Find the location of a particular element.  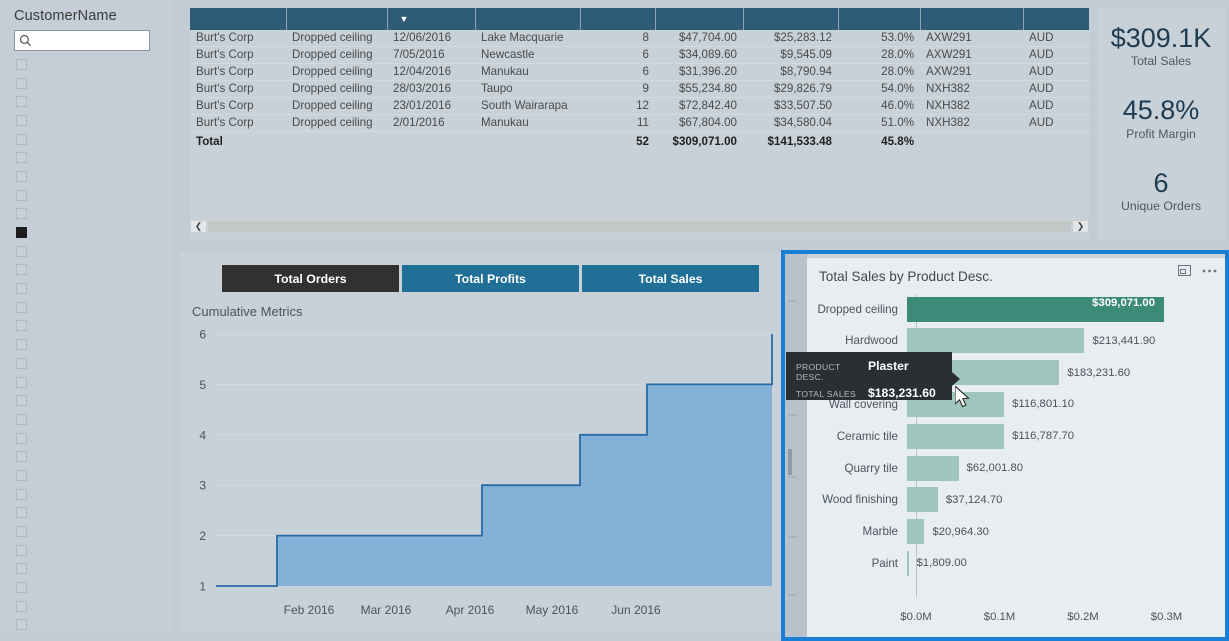

table-horizontal-scrollbar: ❮ ❯ is located at coordinates (639, 226).